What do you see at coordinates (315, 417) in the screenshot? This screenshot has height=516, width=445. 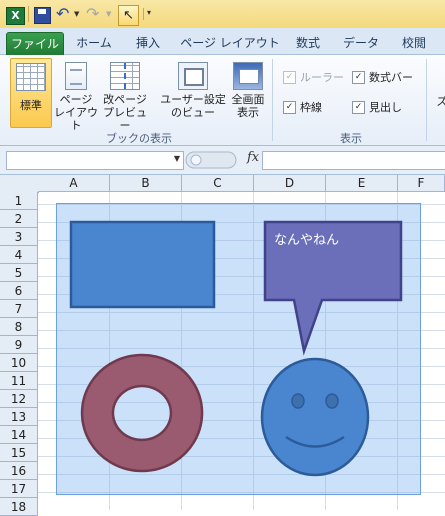 I see `smiley-face-shape` at bounding box center [315, 417].